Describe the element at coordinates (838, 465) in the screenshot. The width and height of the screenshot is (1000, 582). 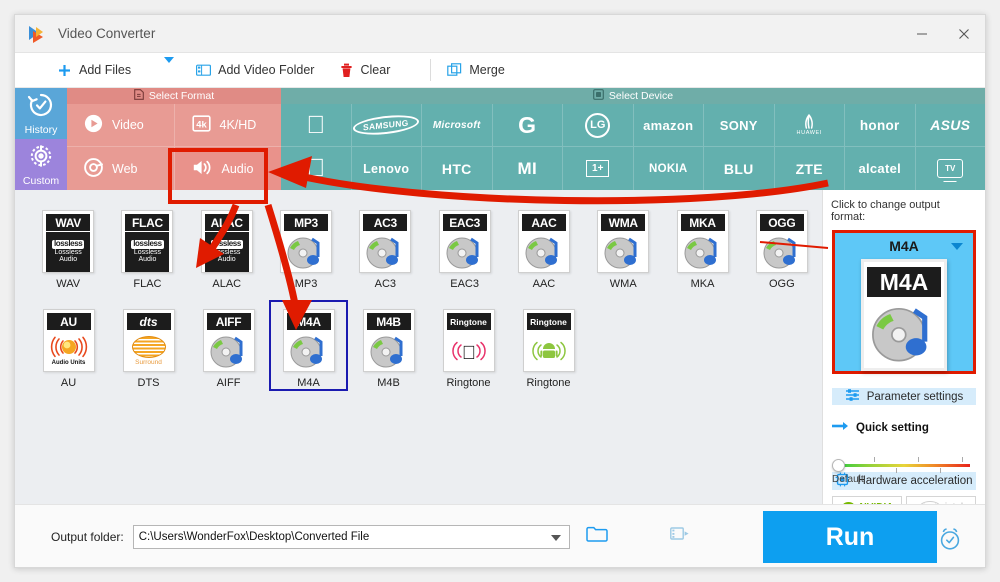
I see `slider-handle` at that location.